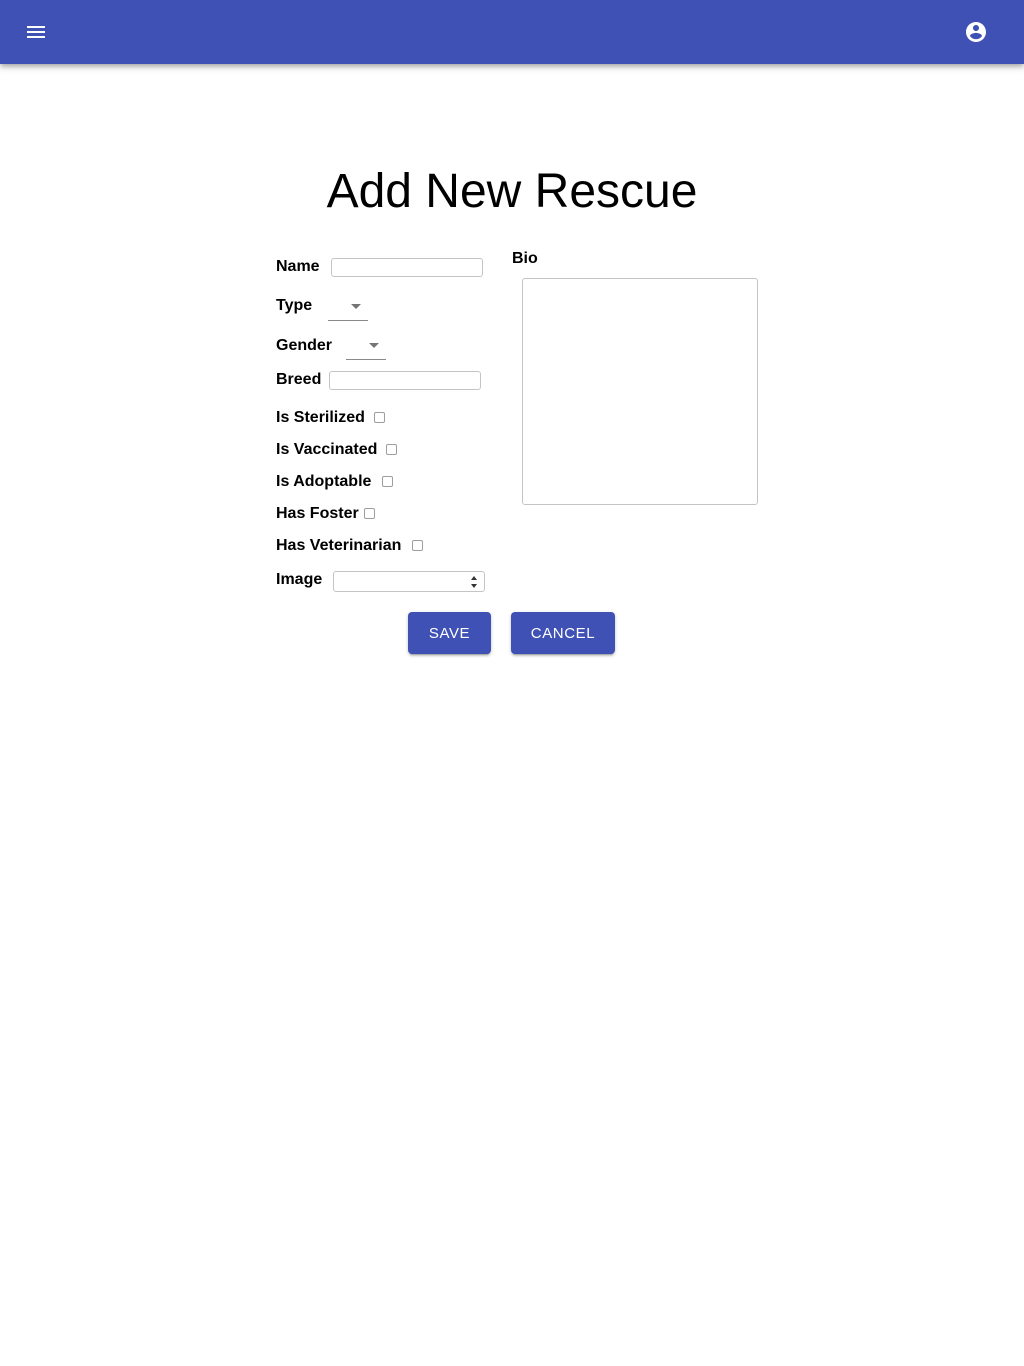  What do you see at coordinates (525, 258) in the screenshot?
I see `bio-label: Bio` at bounding box center [525, 258].